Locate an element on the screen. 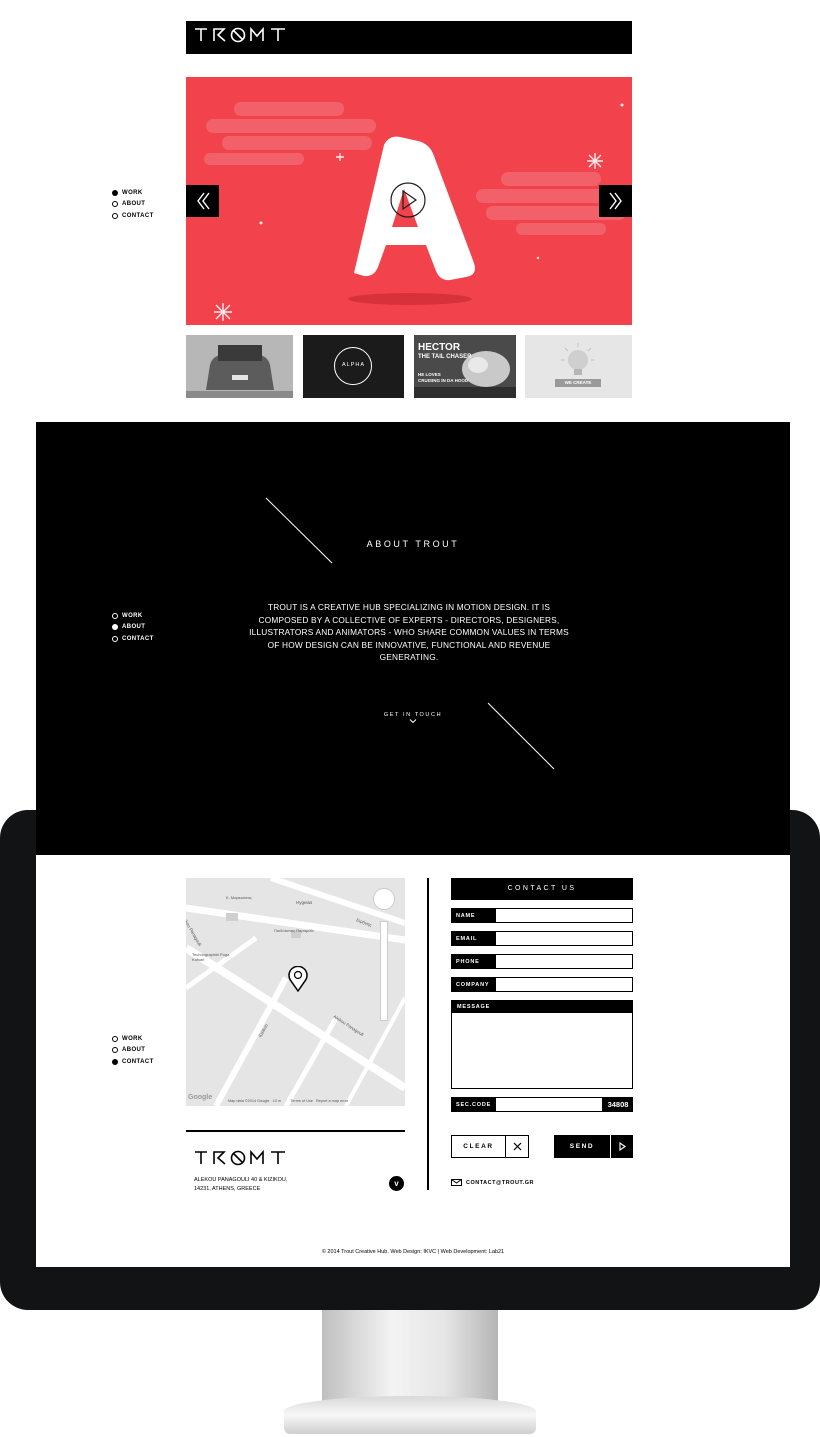  clear-label: CLEAR is located at coordinates (478, 1146).